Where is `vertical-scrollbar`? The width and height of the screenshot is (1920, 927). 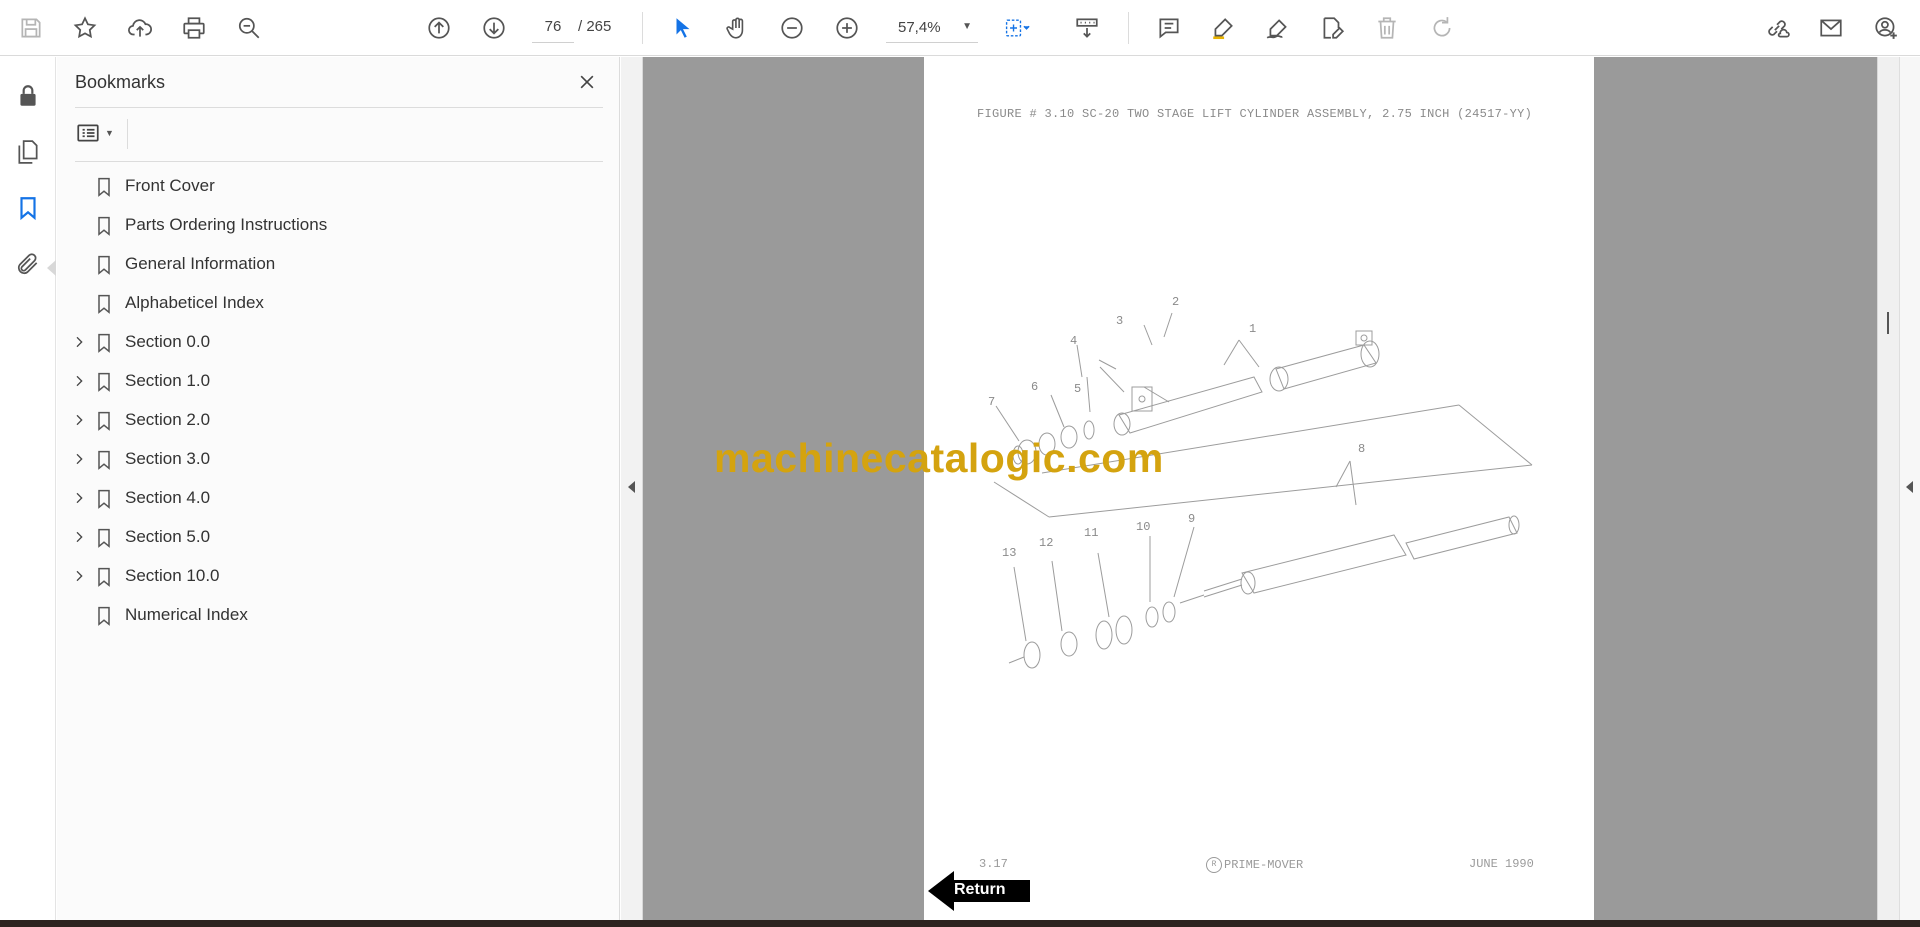
vertical-scrollbar is located at coordinates (1888, 488).